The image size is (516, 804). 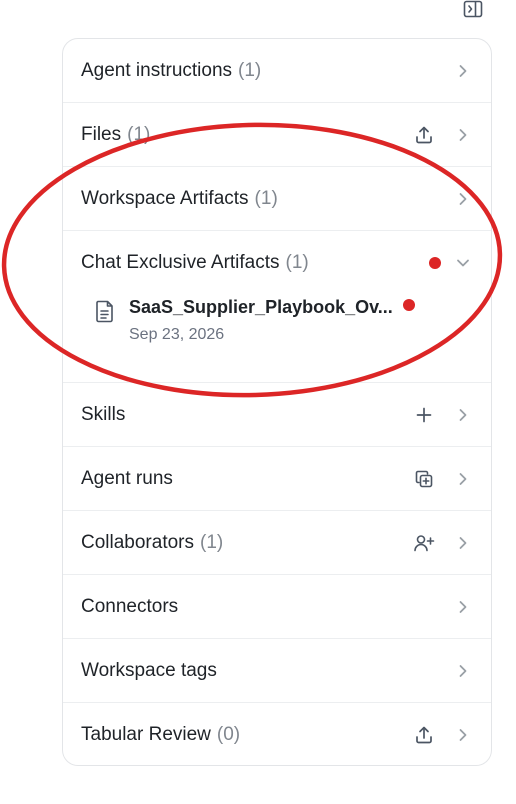 I want to click on row-collaborators: Collaborators (1), so click(x=277, y=543).